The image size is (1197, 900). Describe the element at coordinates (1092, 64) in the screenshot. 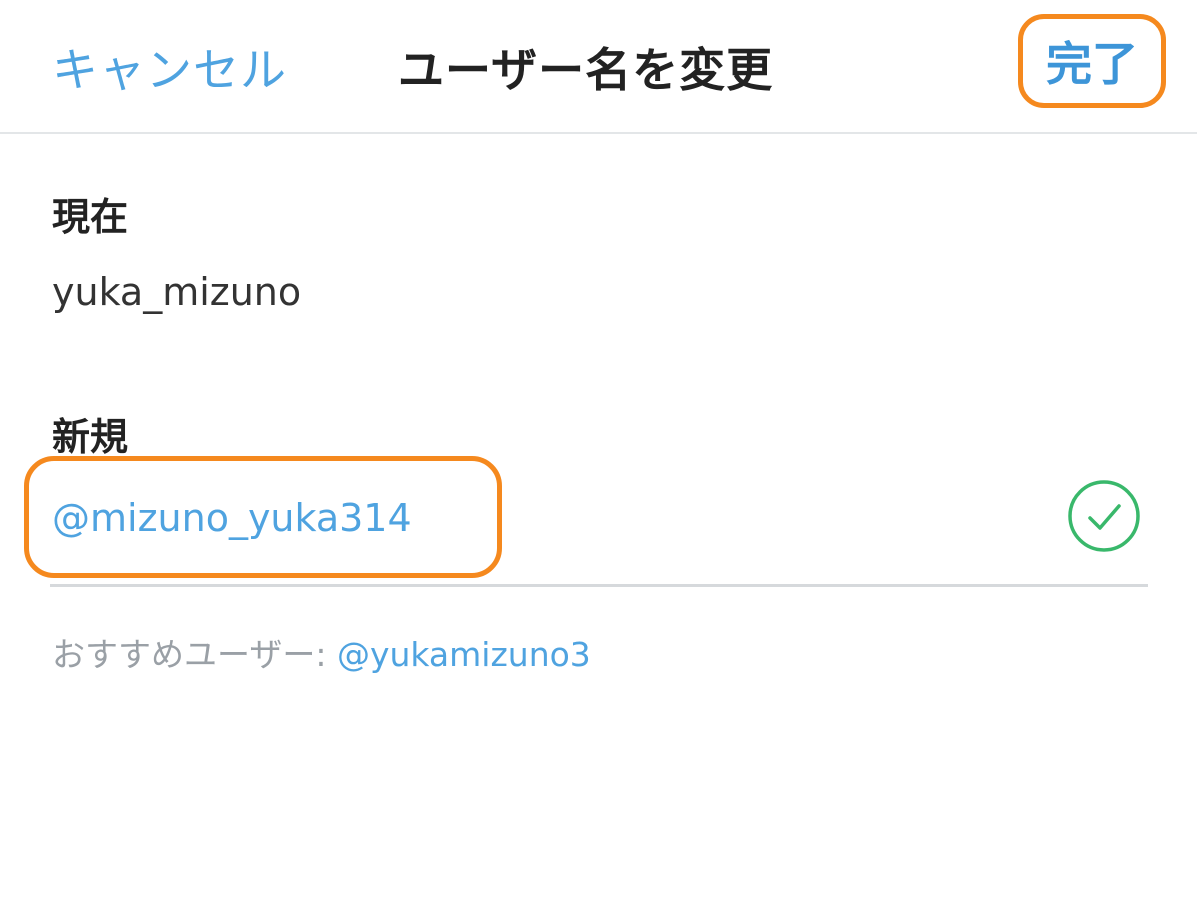

I see `done-button-label: 完了` at that location.